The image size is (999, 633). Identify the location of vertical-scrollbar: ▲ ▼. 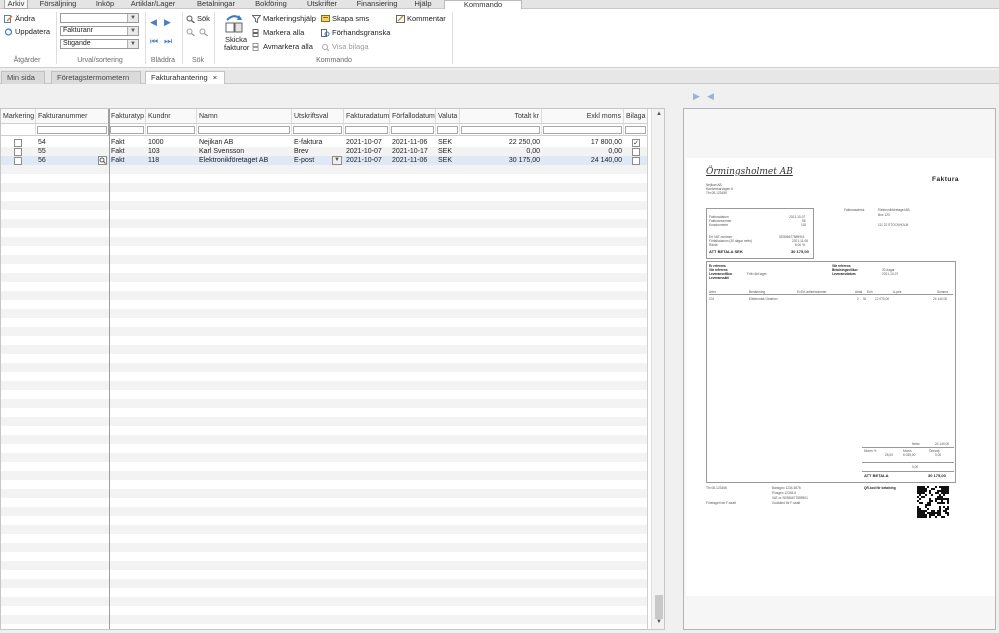
(657, 369).